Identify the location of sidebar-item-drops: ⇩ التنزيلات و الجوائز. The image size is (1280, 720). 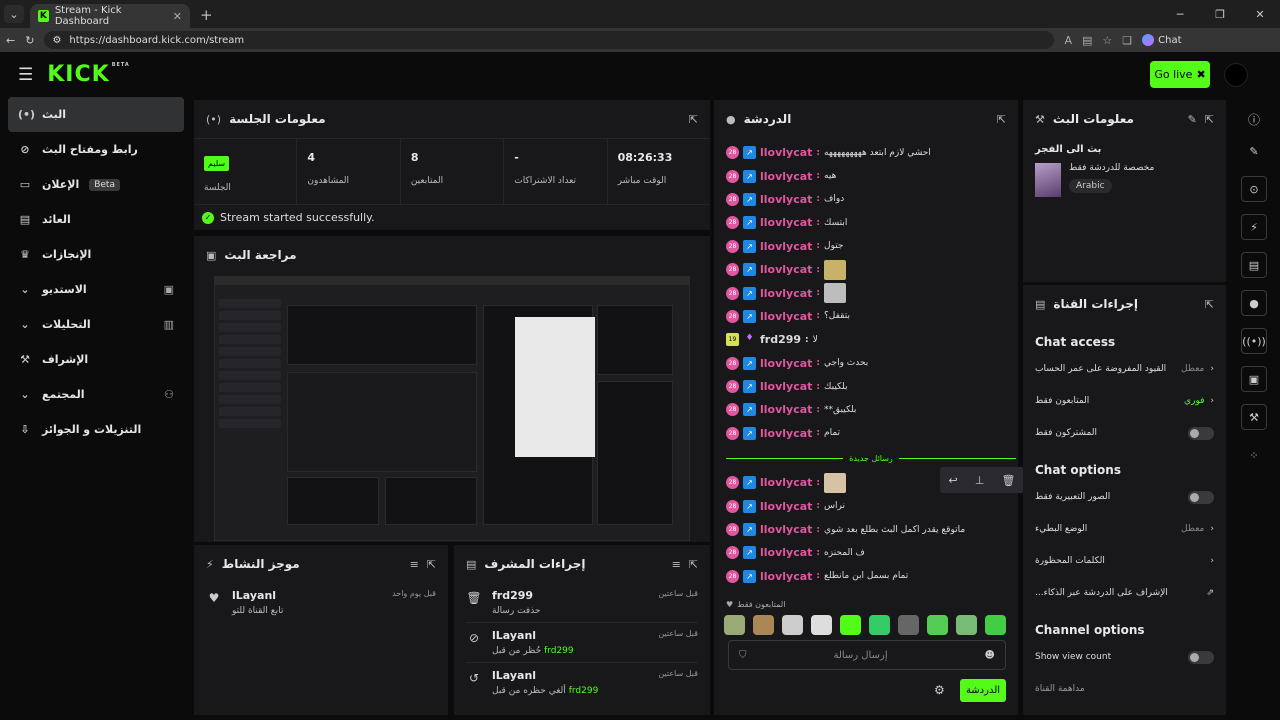
(96, 429).